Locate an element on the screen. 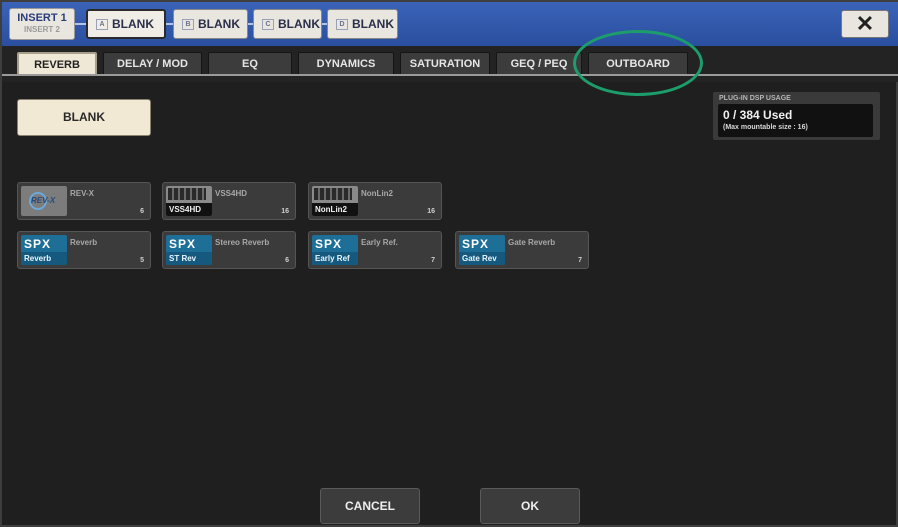  rev-x-logo: REV-X is located at coordinates (44, 201).